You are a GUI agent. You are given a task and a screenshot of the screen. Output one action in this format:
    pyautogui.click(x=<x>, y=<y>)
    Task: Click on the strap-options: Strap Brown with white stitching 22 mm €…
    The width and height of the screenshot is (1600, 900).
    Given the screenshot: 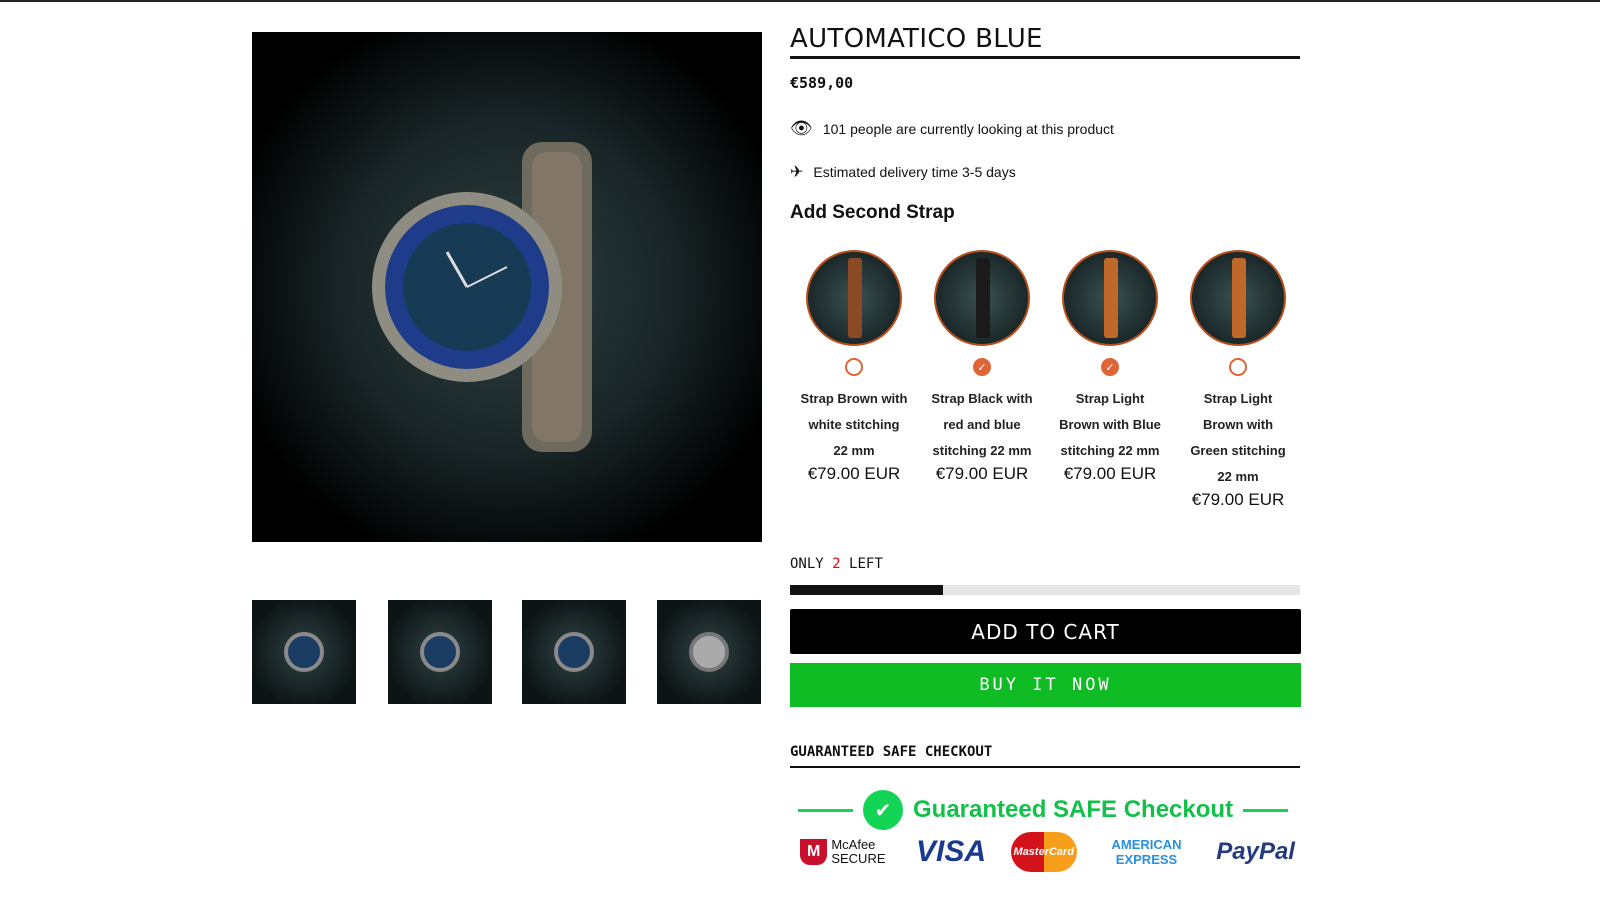 What is the action you would take?
    pyautogui.click(x=1046, y=380)
    